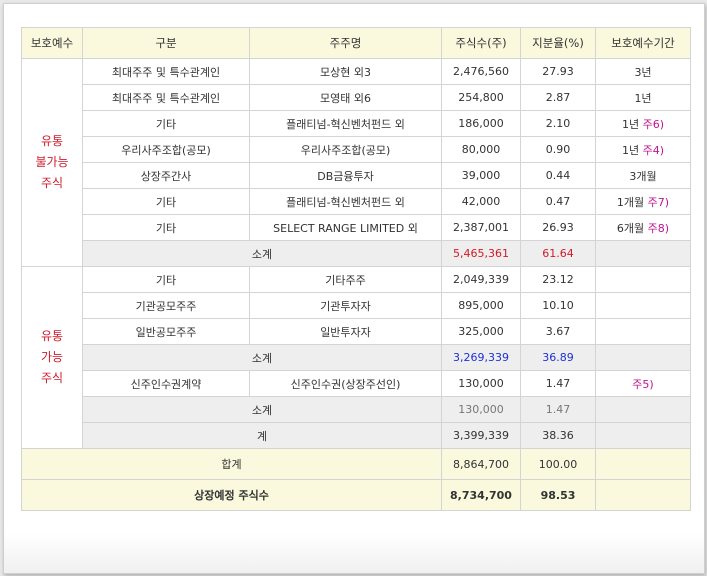 This screenshot has width=707, height=576. I want to click on ratio-cell: 0.90, so click(558, 149).